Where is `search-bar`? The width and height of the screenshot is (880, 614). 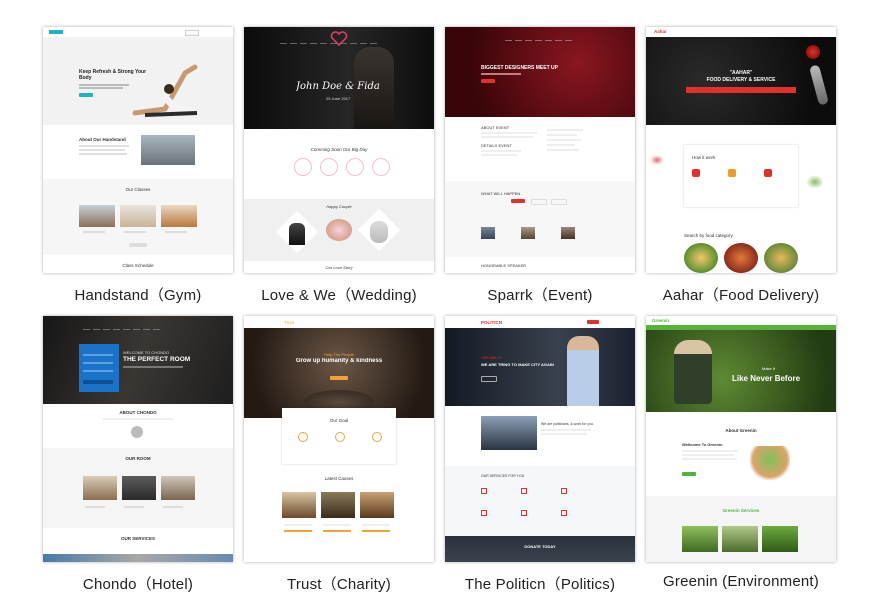 search-bar is located at coordinates (741, 90).